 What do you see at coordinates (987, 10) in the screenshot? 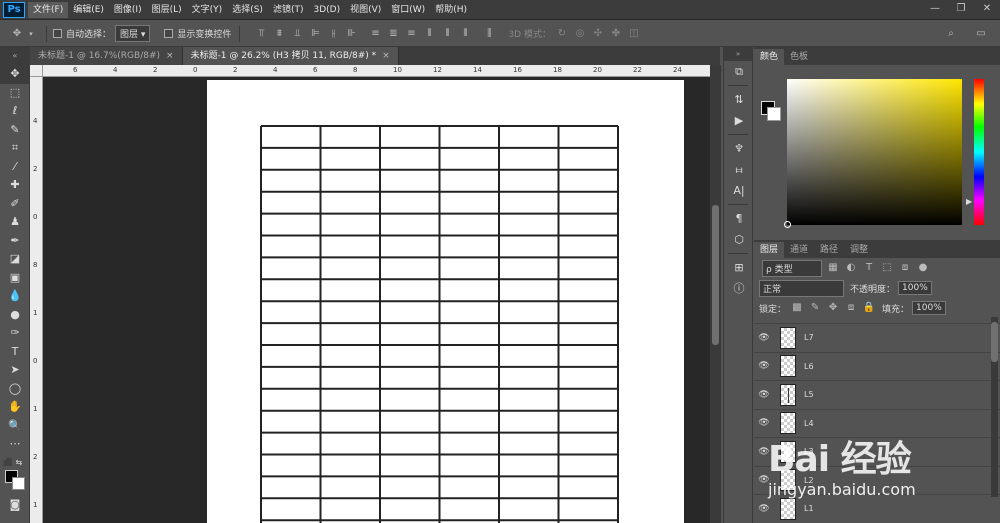
I see `close-button: ✕` at bounding box center [987, 10].